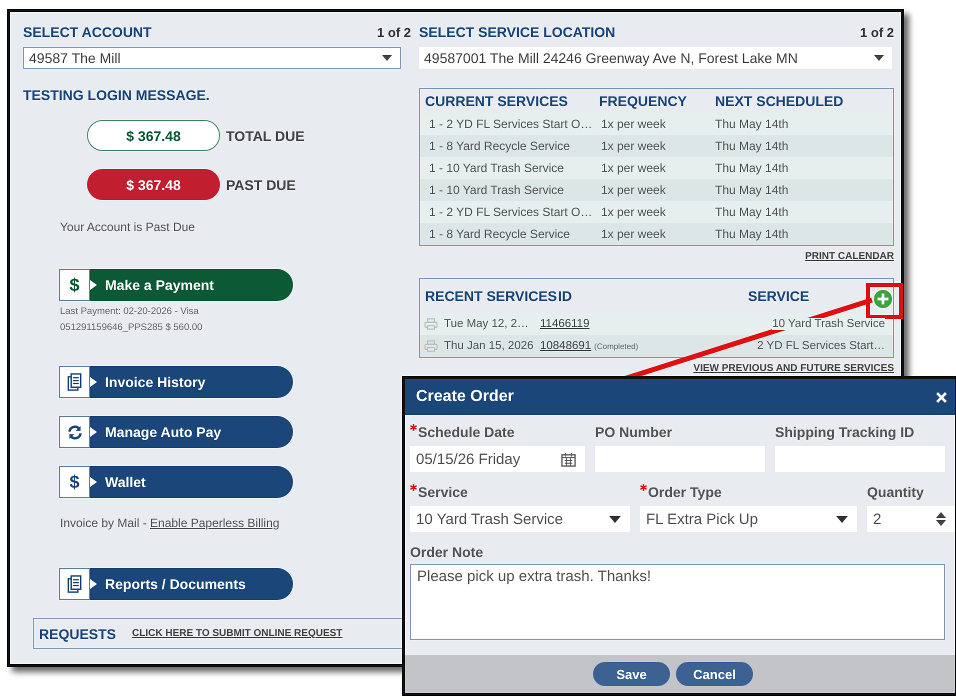 The image size is (956, 698). What do you see at coordinates (466, 432) in the screenshot?
I see `field-label: Schedule Date` at bounding box center [466, 432].